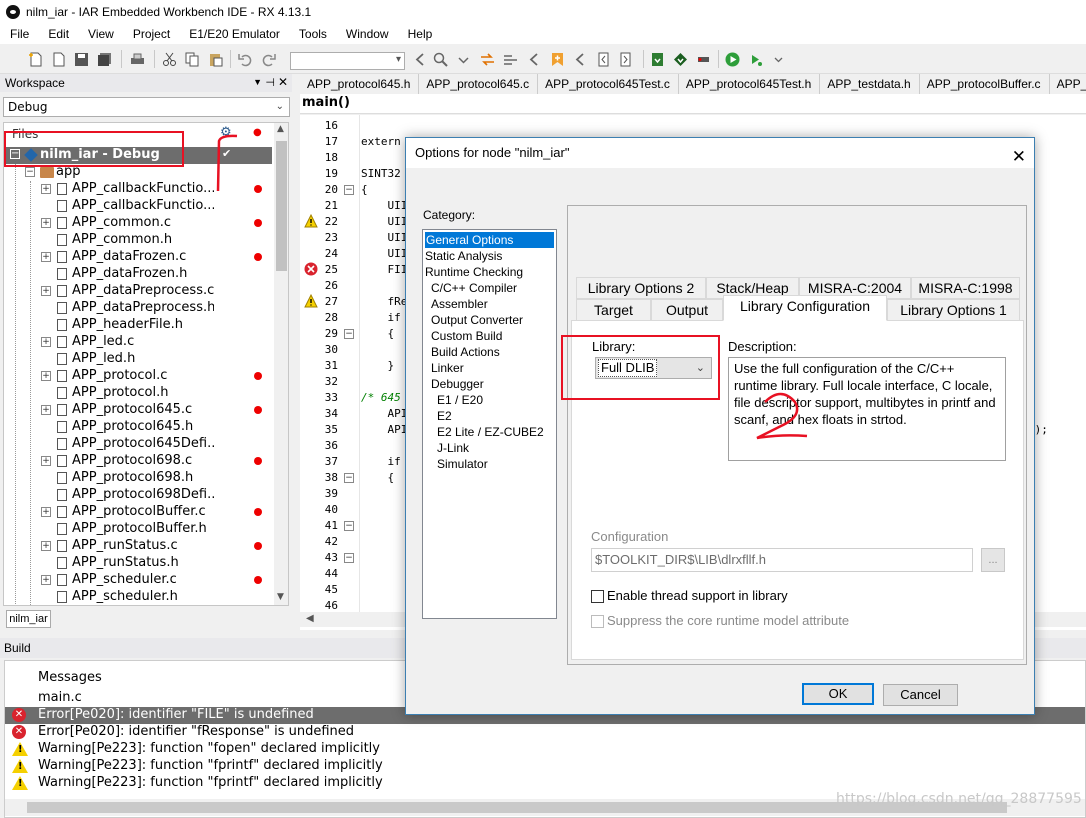 The width and height of the screenshot is (1086, 818). Describe the element at coordinates (462, 464) in the screenshot. I see `category-item: Simulator` at that location.